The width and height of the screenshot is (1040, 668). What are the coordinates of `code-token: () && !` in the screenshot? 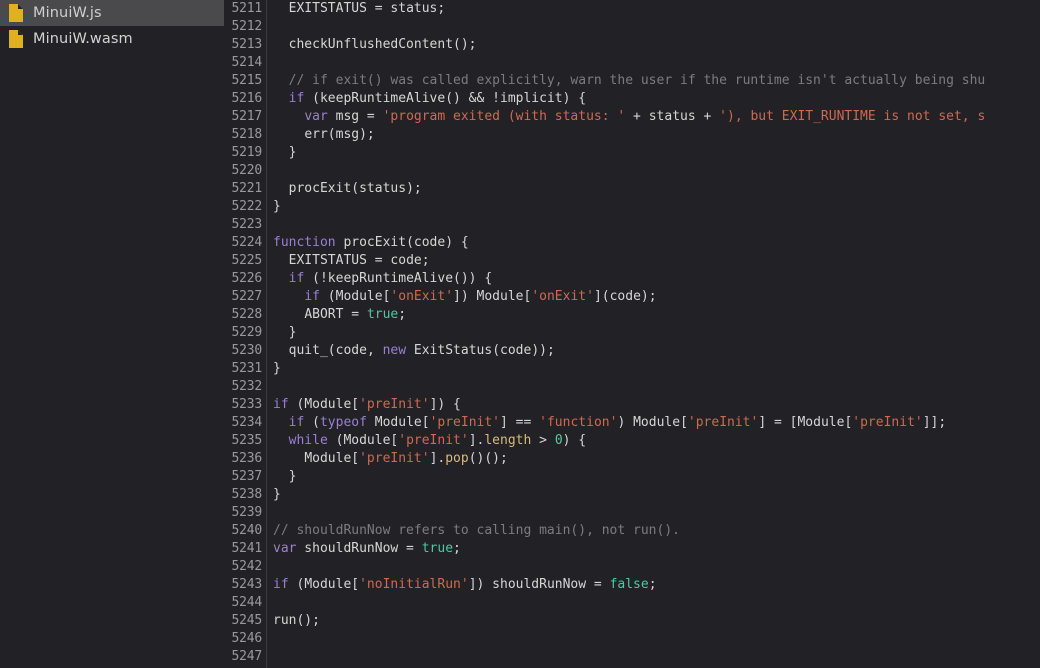 It's located at (472, 98).